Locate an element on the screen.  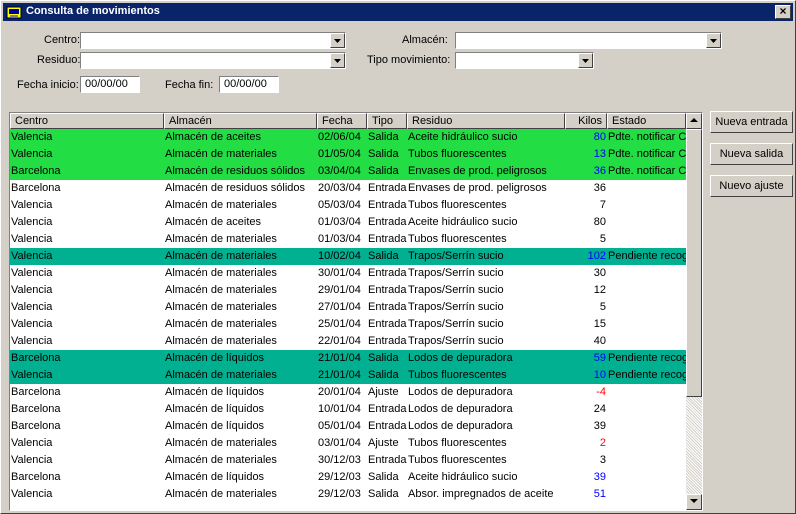
col-centro-header: Centro is located at coordinates (87, 121).